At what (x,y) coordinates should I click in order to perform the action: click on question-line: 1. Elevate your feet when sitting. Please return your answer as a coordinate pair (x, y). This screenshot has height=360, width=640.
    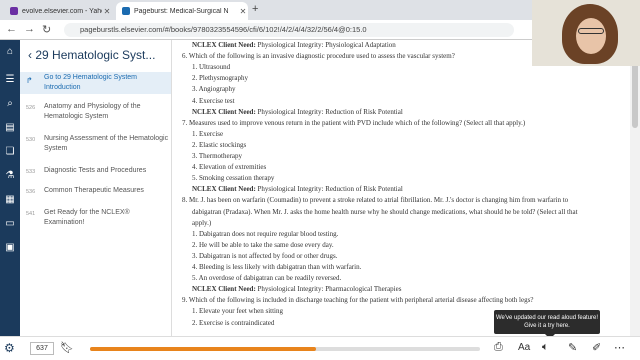
    Looking at the image, I should click on (237, 311).